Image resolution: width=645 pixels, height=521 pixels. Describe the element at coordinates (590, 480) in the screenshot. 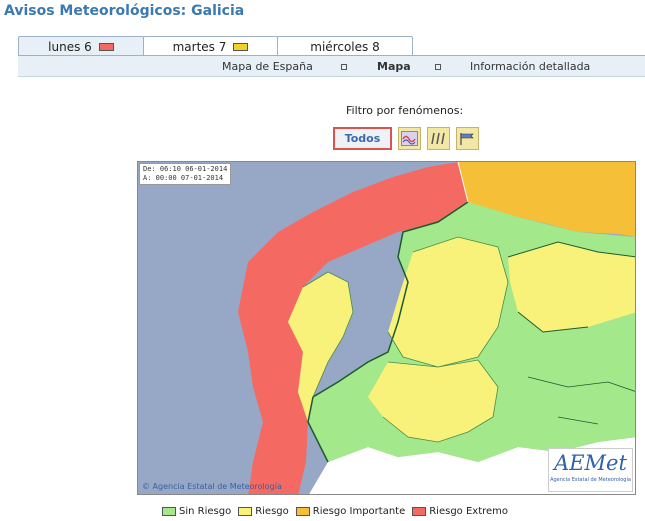

I see `aemet-logo-subtext: Agencia Estatal de Meteorología` at that location.